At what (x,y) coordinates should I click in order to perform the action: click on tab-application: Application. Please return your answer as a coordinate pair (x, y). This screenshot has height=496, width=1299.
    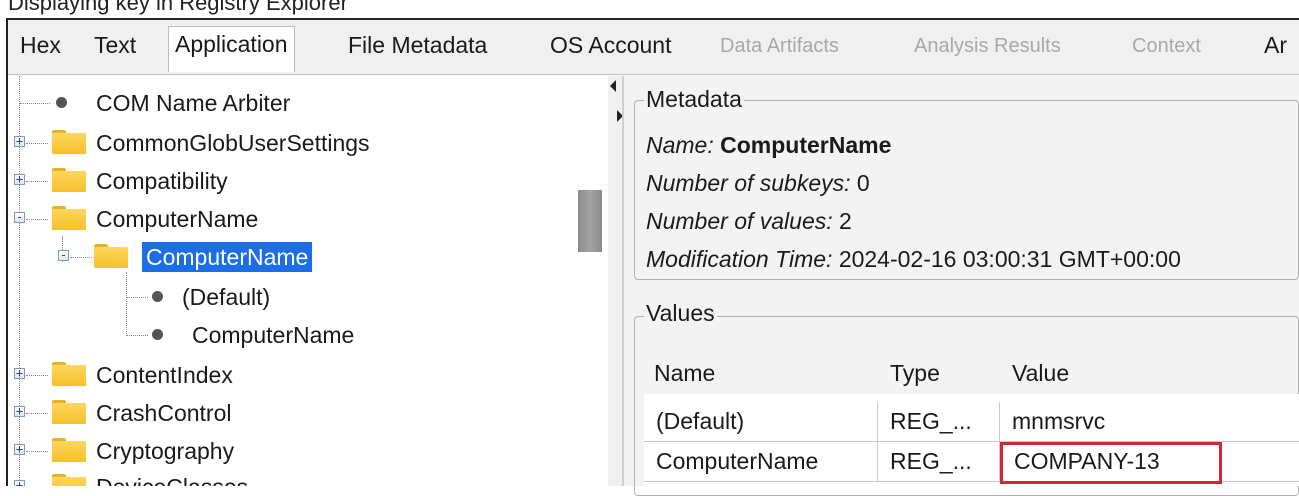
    Looking at the image, I should click on (231, 49).